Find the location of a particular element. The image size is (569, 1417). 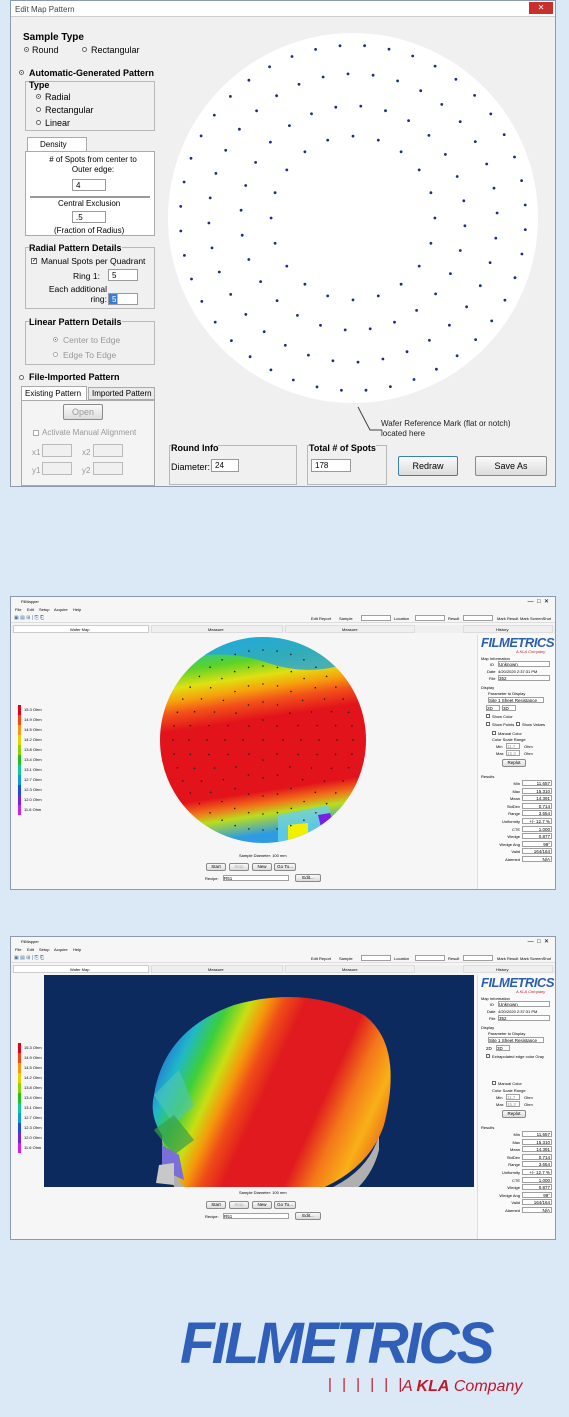

menu-edit-3d: Edit is located at coordinates (30, 949).